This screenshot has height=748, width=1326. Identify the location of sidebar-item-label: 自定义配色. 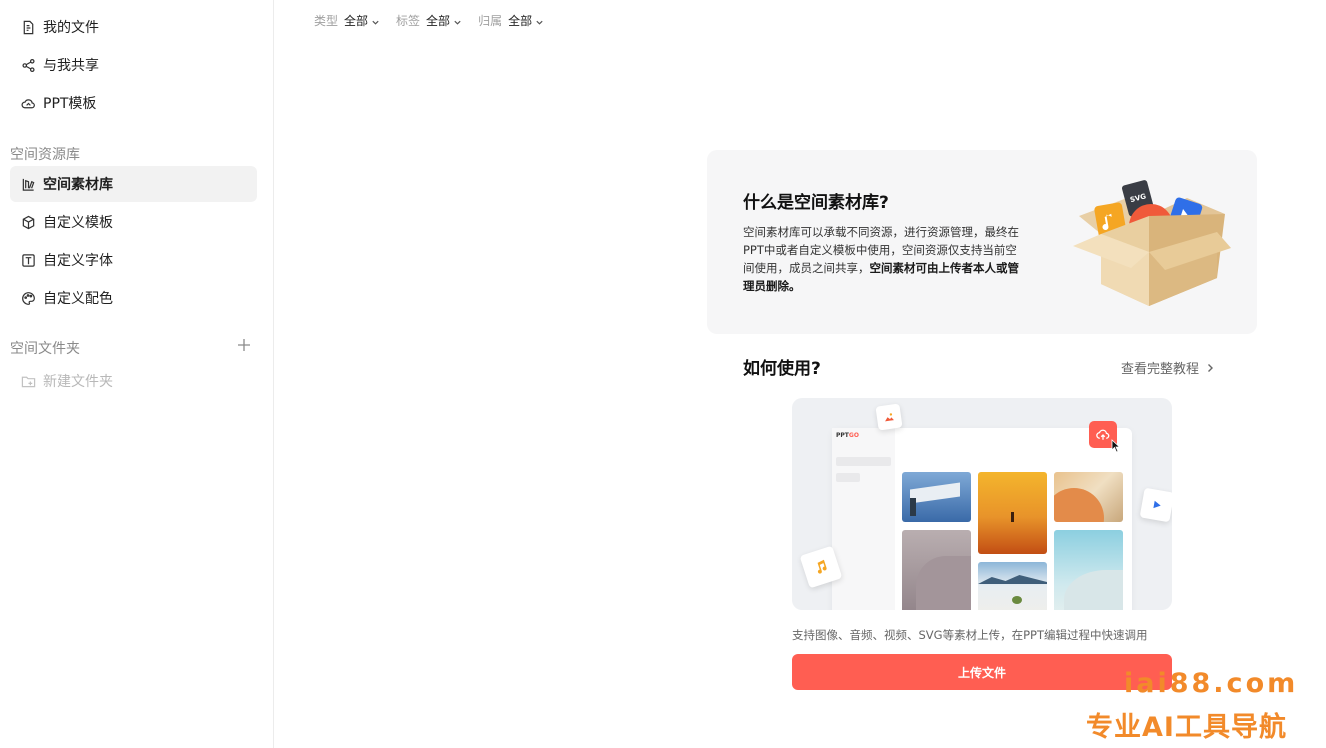
(78, 299).